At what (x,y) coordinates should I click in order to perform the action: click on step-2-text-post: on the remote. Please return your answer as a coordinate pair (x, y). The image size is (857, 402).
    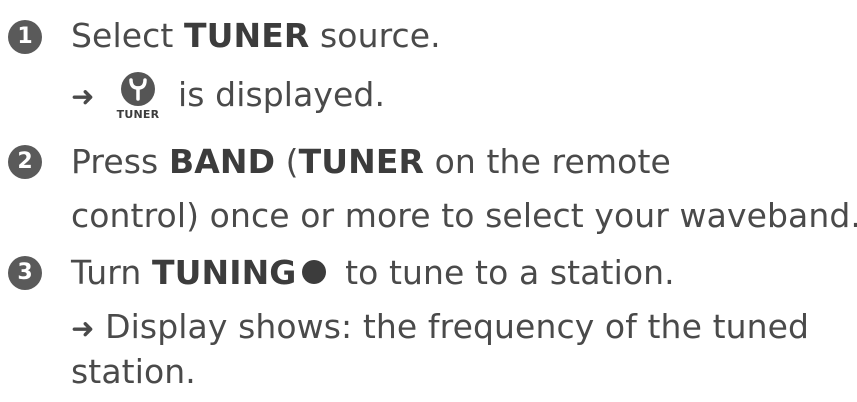
    Looking at the image, I should click on (547, 161).